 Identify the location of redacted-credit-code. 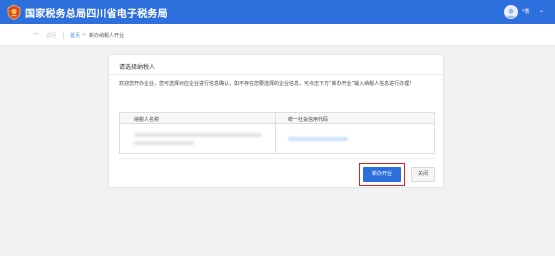
(318, 139).